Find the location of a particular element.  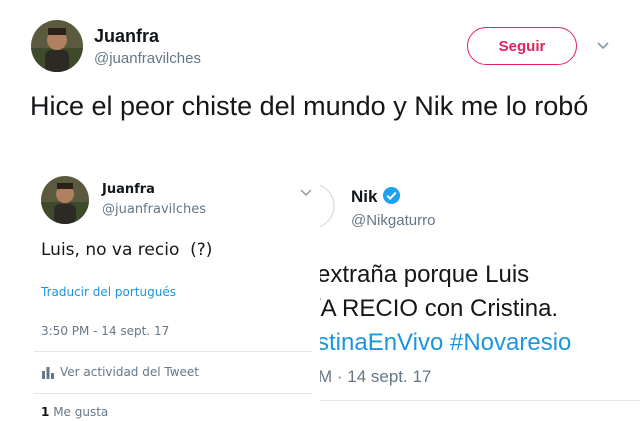

translate-link: Traducir del portugués is located at coordinates (108, 292).